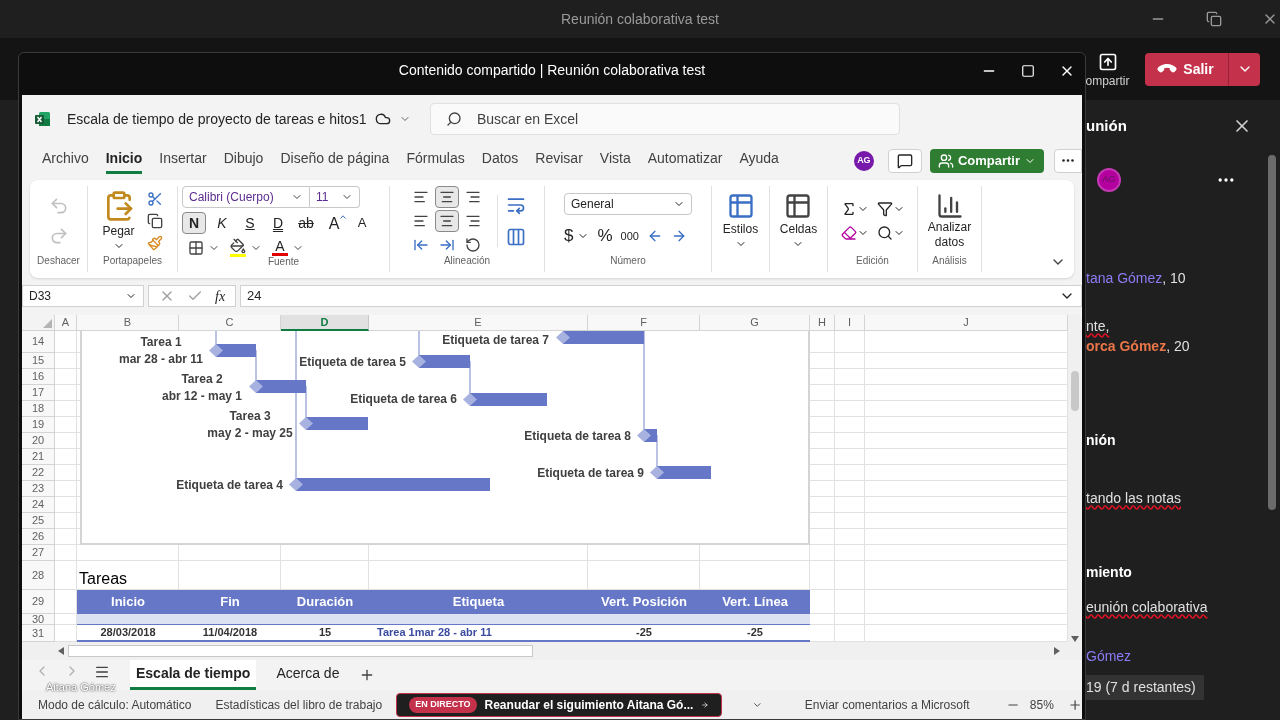 Image resolution: width=1280 pixels, height=720 pixels. What do you see at coordinates (280, 247) in the screenshot?
I see `font-color-button: A` at bounding box center [280, 247].